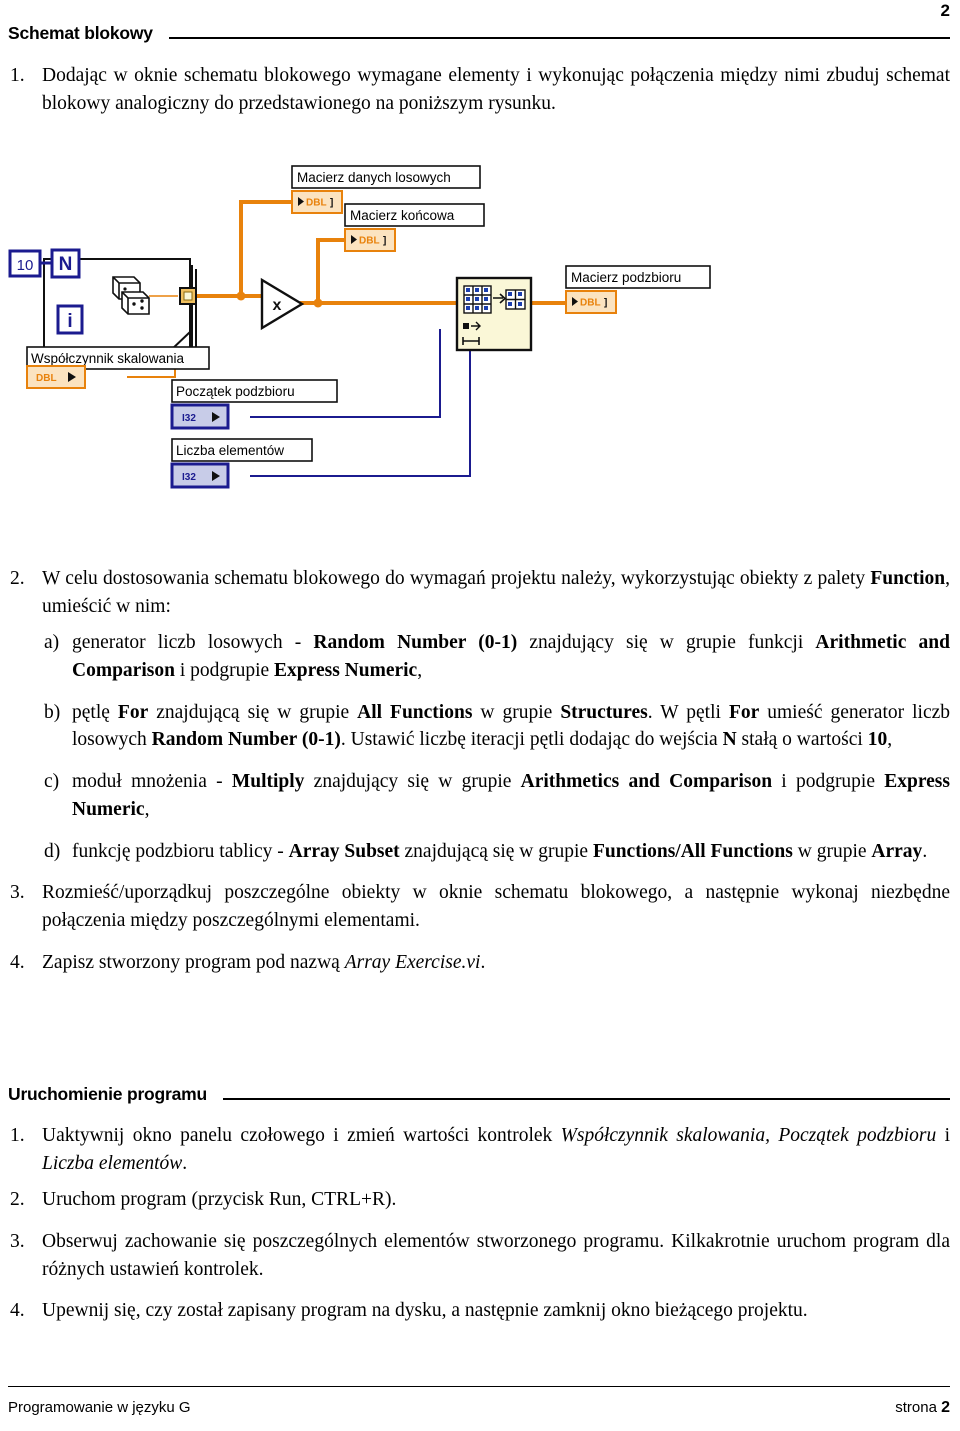  Describe the element at coordinates (318, 303) in the screenshot. I see `wire-junction-dot` at that location.